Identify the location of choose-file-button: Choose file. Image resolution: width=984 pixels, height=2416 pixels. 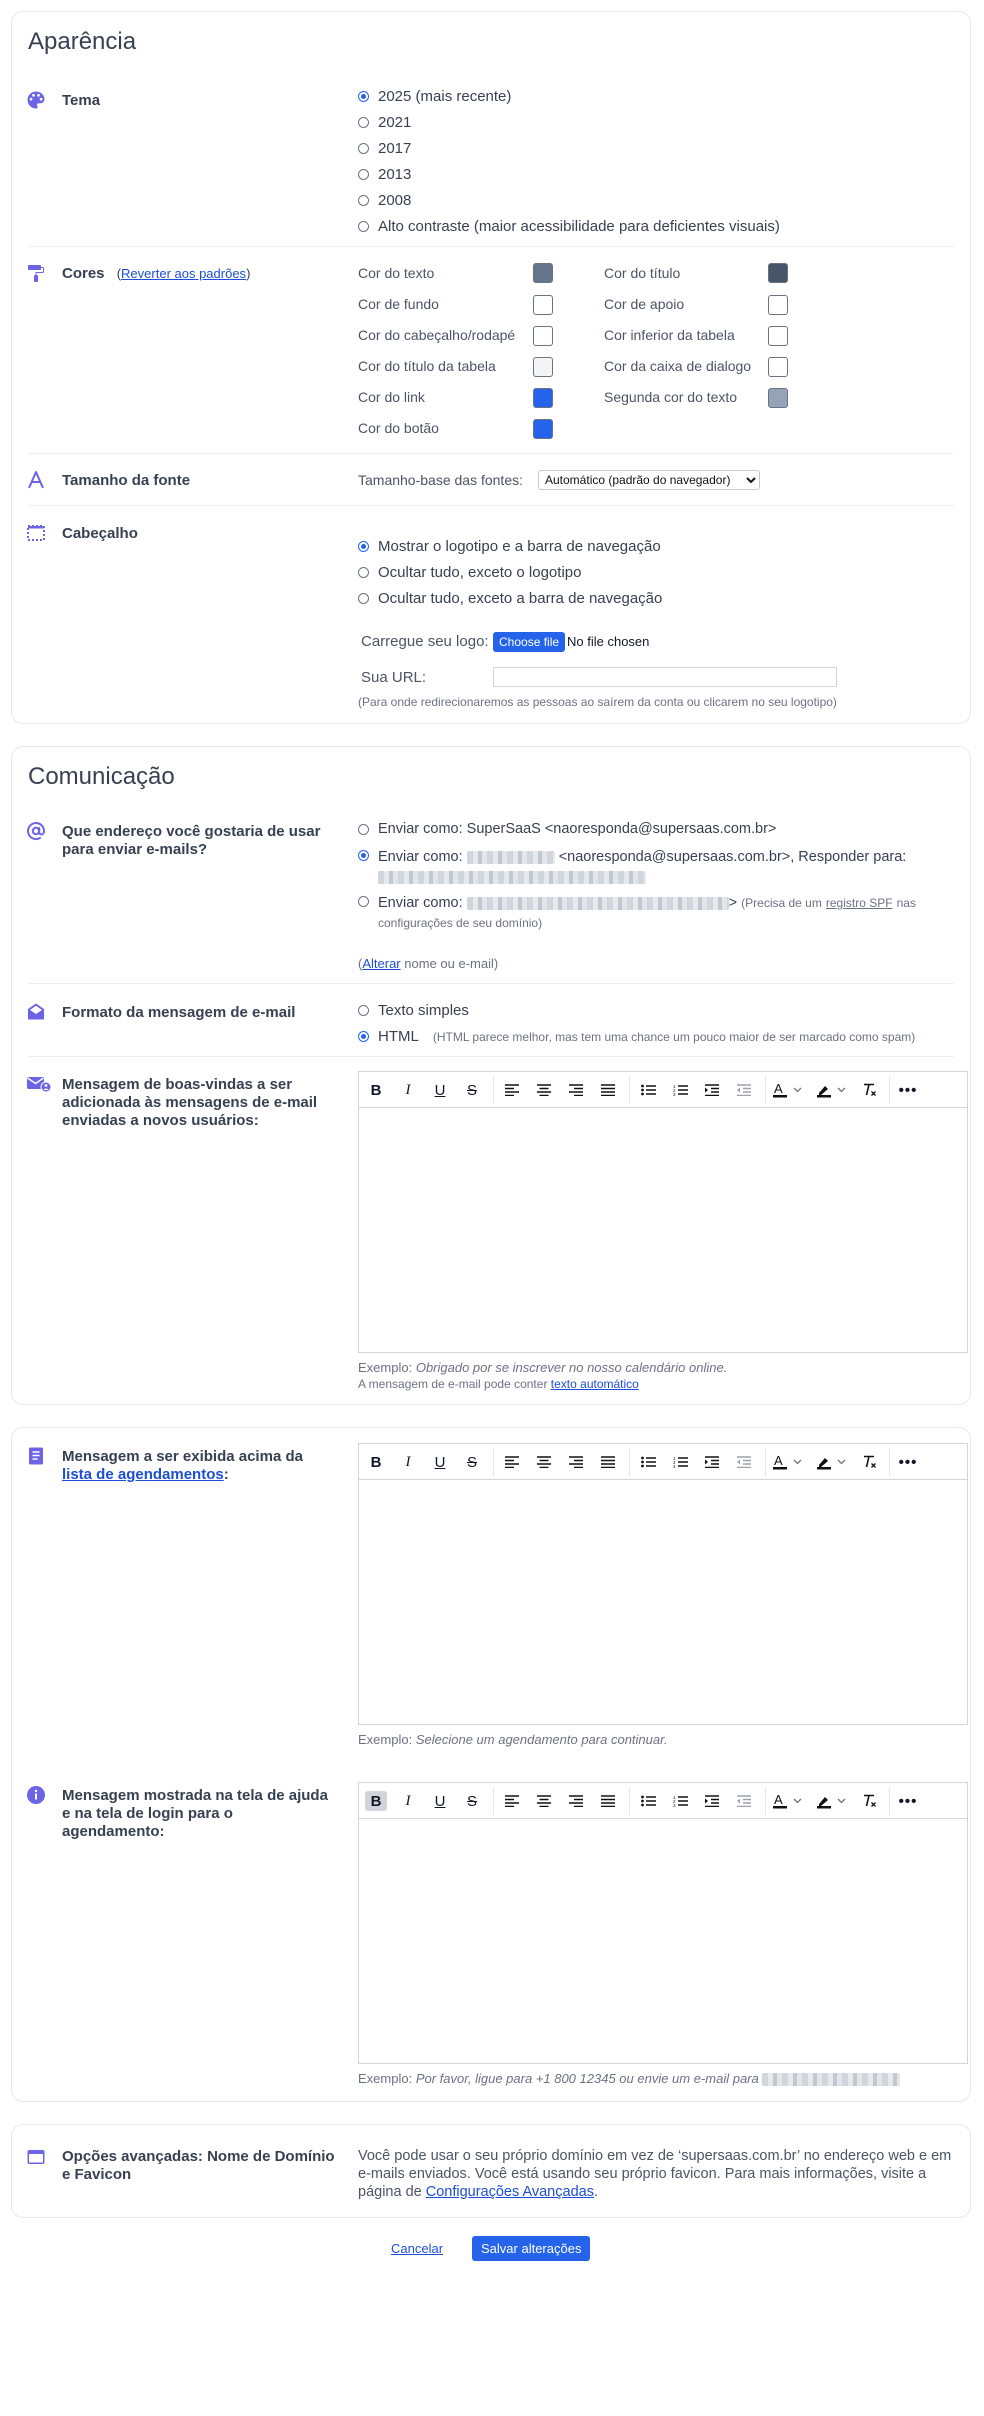
(529, 642).